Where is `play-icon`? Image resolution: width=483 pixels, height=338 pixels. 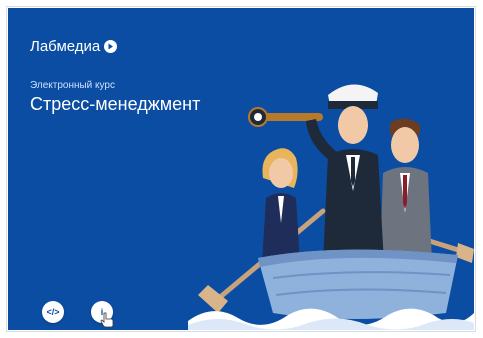 play-icon is located at coordinates (111, 46).